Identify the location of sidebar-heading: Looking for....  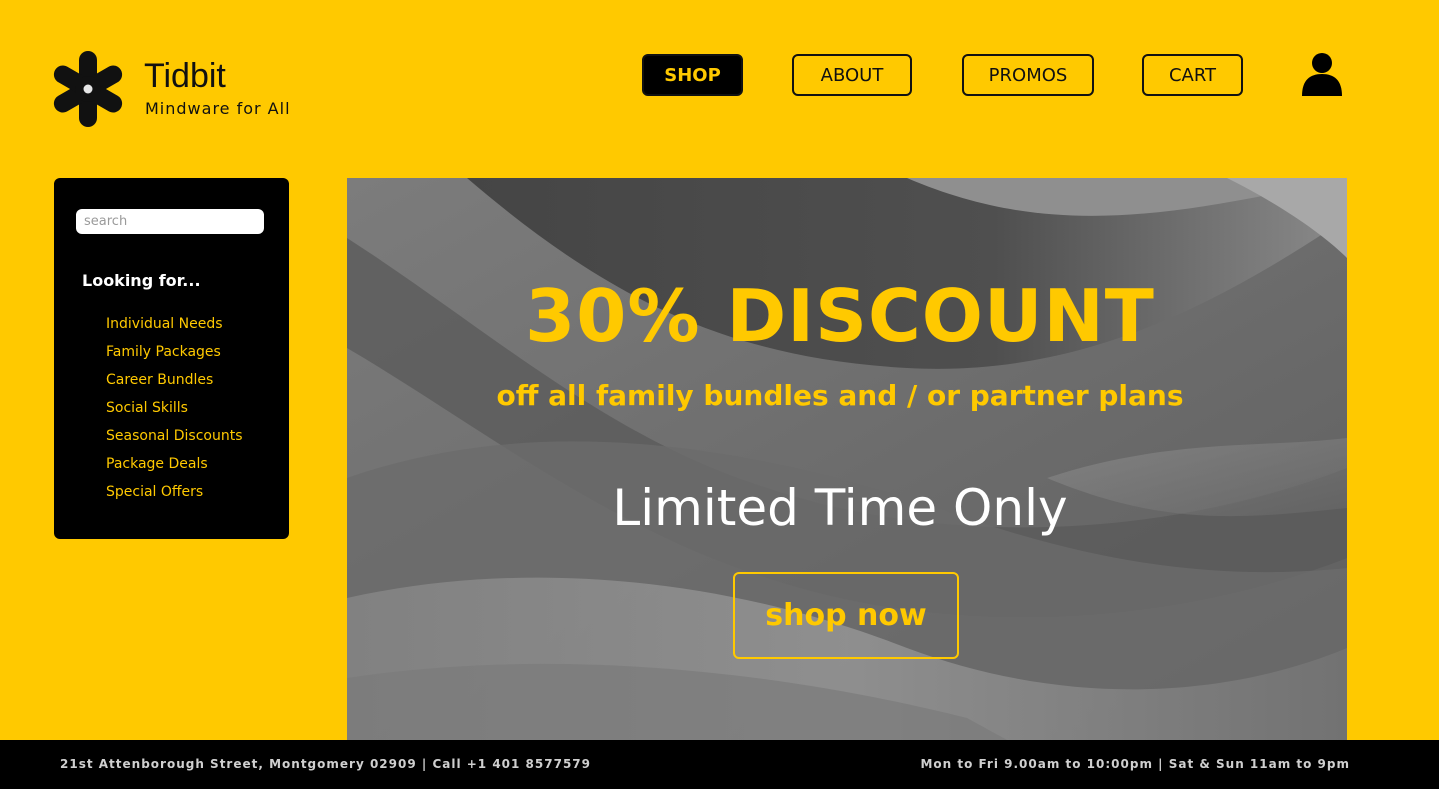
(141, 280).